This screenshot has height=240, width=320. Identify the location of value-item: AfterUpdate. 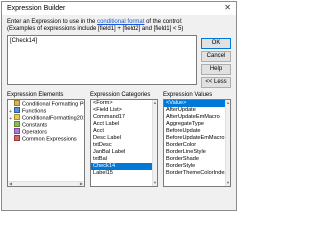
(197, 110).